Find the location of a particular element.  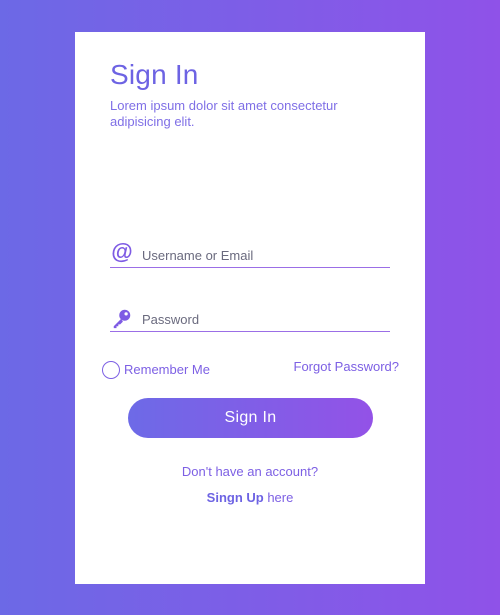

signup-line: Singn Up here is located at coordinates (250, 497).